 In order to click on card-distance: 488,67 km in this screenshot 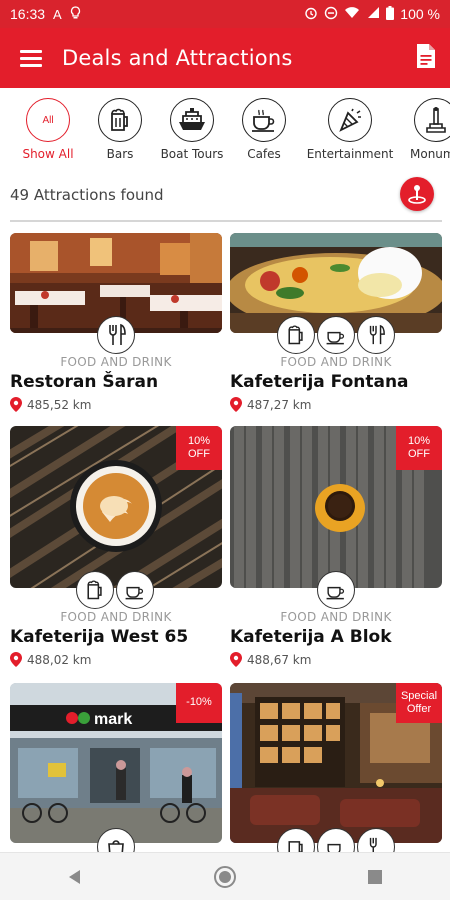, I will do `click(336, 659)`.